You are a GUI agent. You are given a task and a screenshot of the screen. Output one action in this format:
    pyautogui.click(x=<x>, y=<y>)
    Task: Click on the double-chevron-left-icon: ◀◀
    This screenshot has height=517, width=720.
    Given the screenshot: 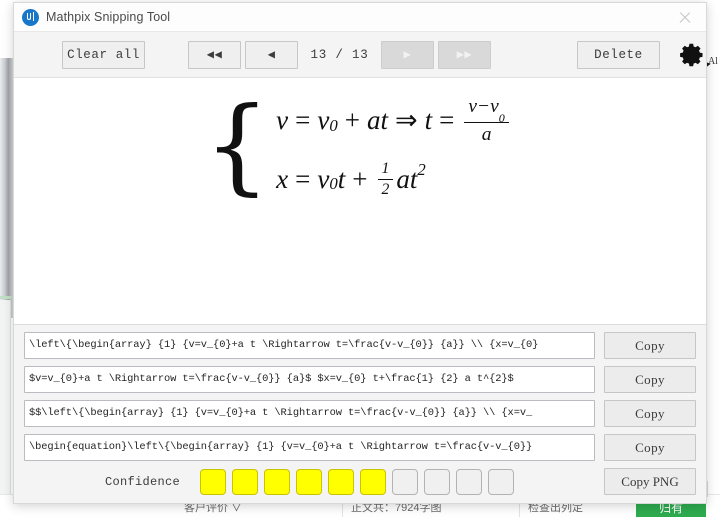 What is the action you would take?
    pyautogui.click(x=214, y=54)
    